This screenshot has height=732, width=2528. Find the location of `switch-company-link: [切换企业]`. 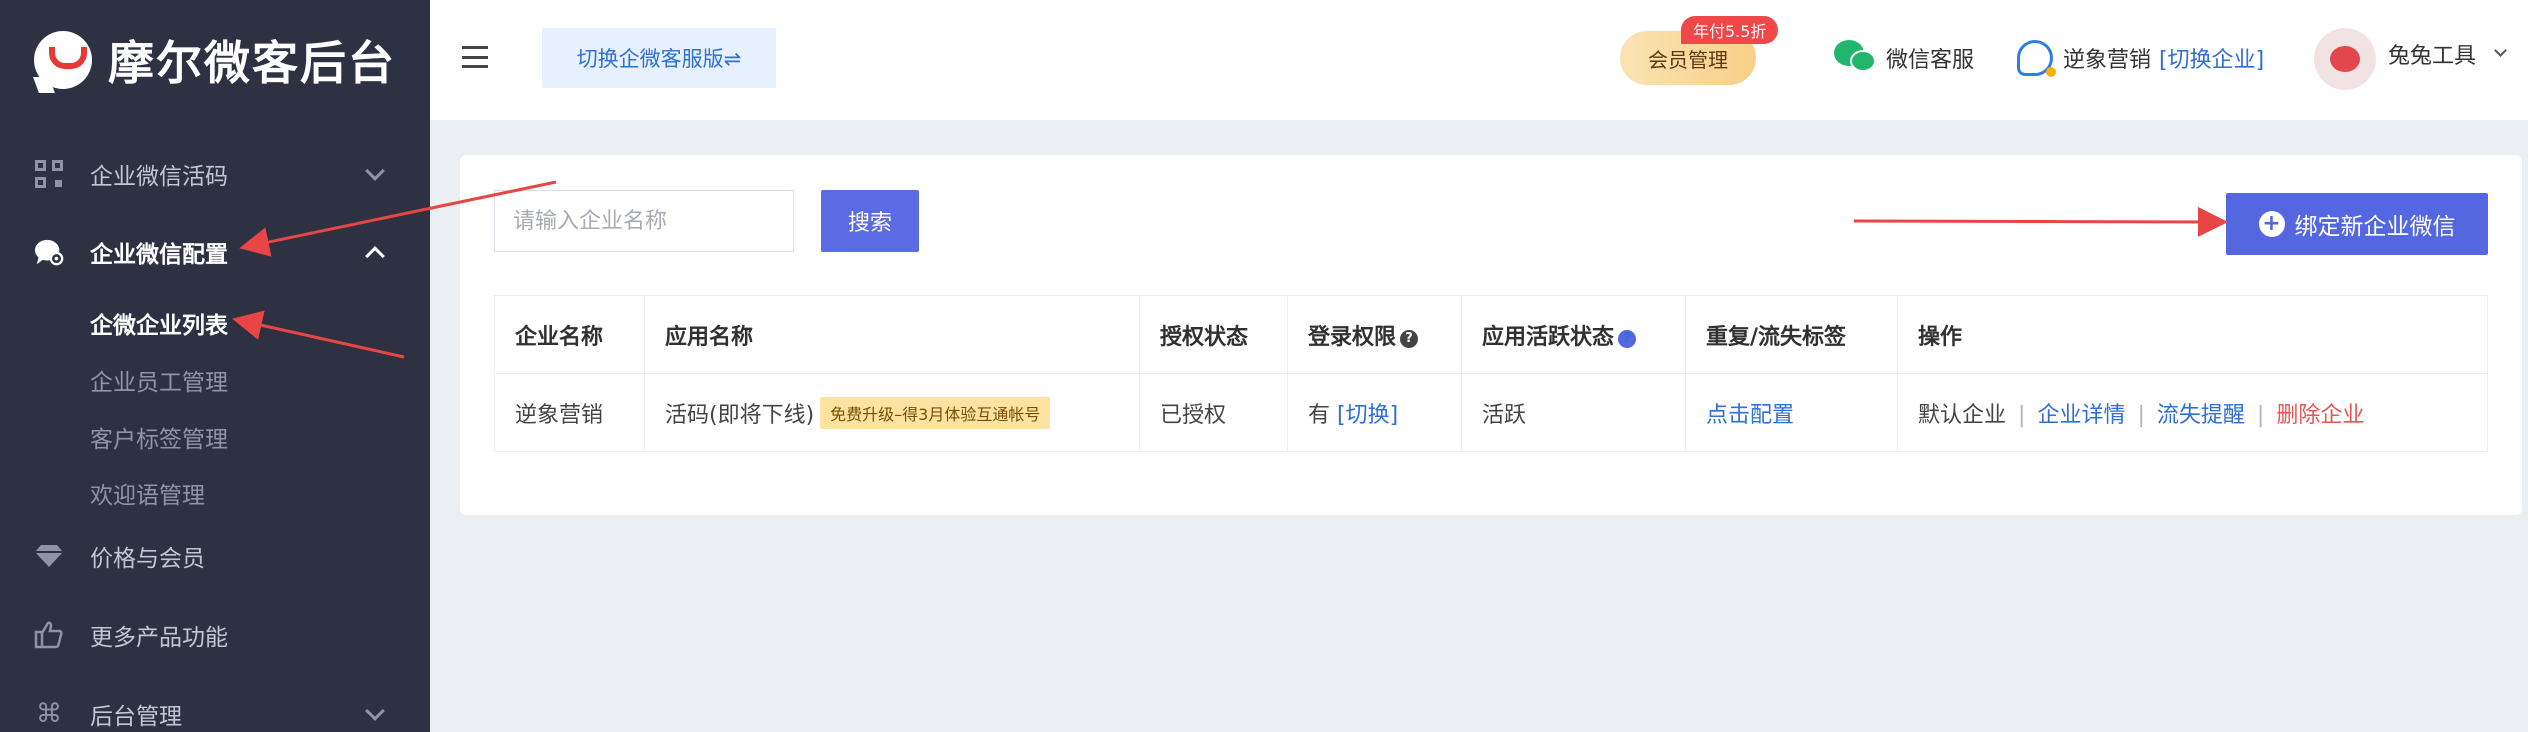

switch-company-link: [切换企业] is located at coordinates (2211, 58).